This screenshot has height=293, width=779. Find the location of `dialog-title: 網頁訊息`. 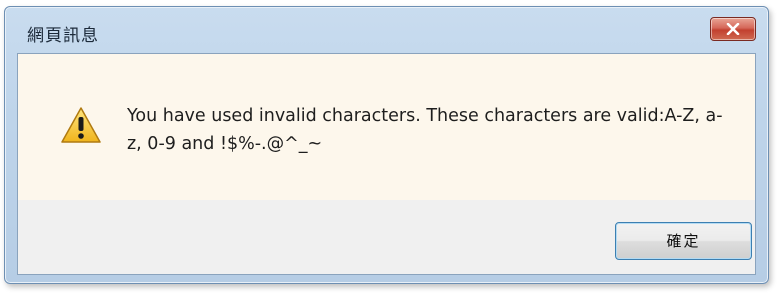

dialog-title: 網頁訊息 is located at coordinates (63, 36).